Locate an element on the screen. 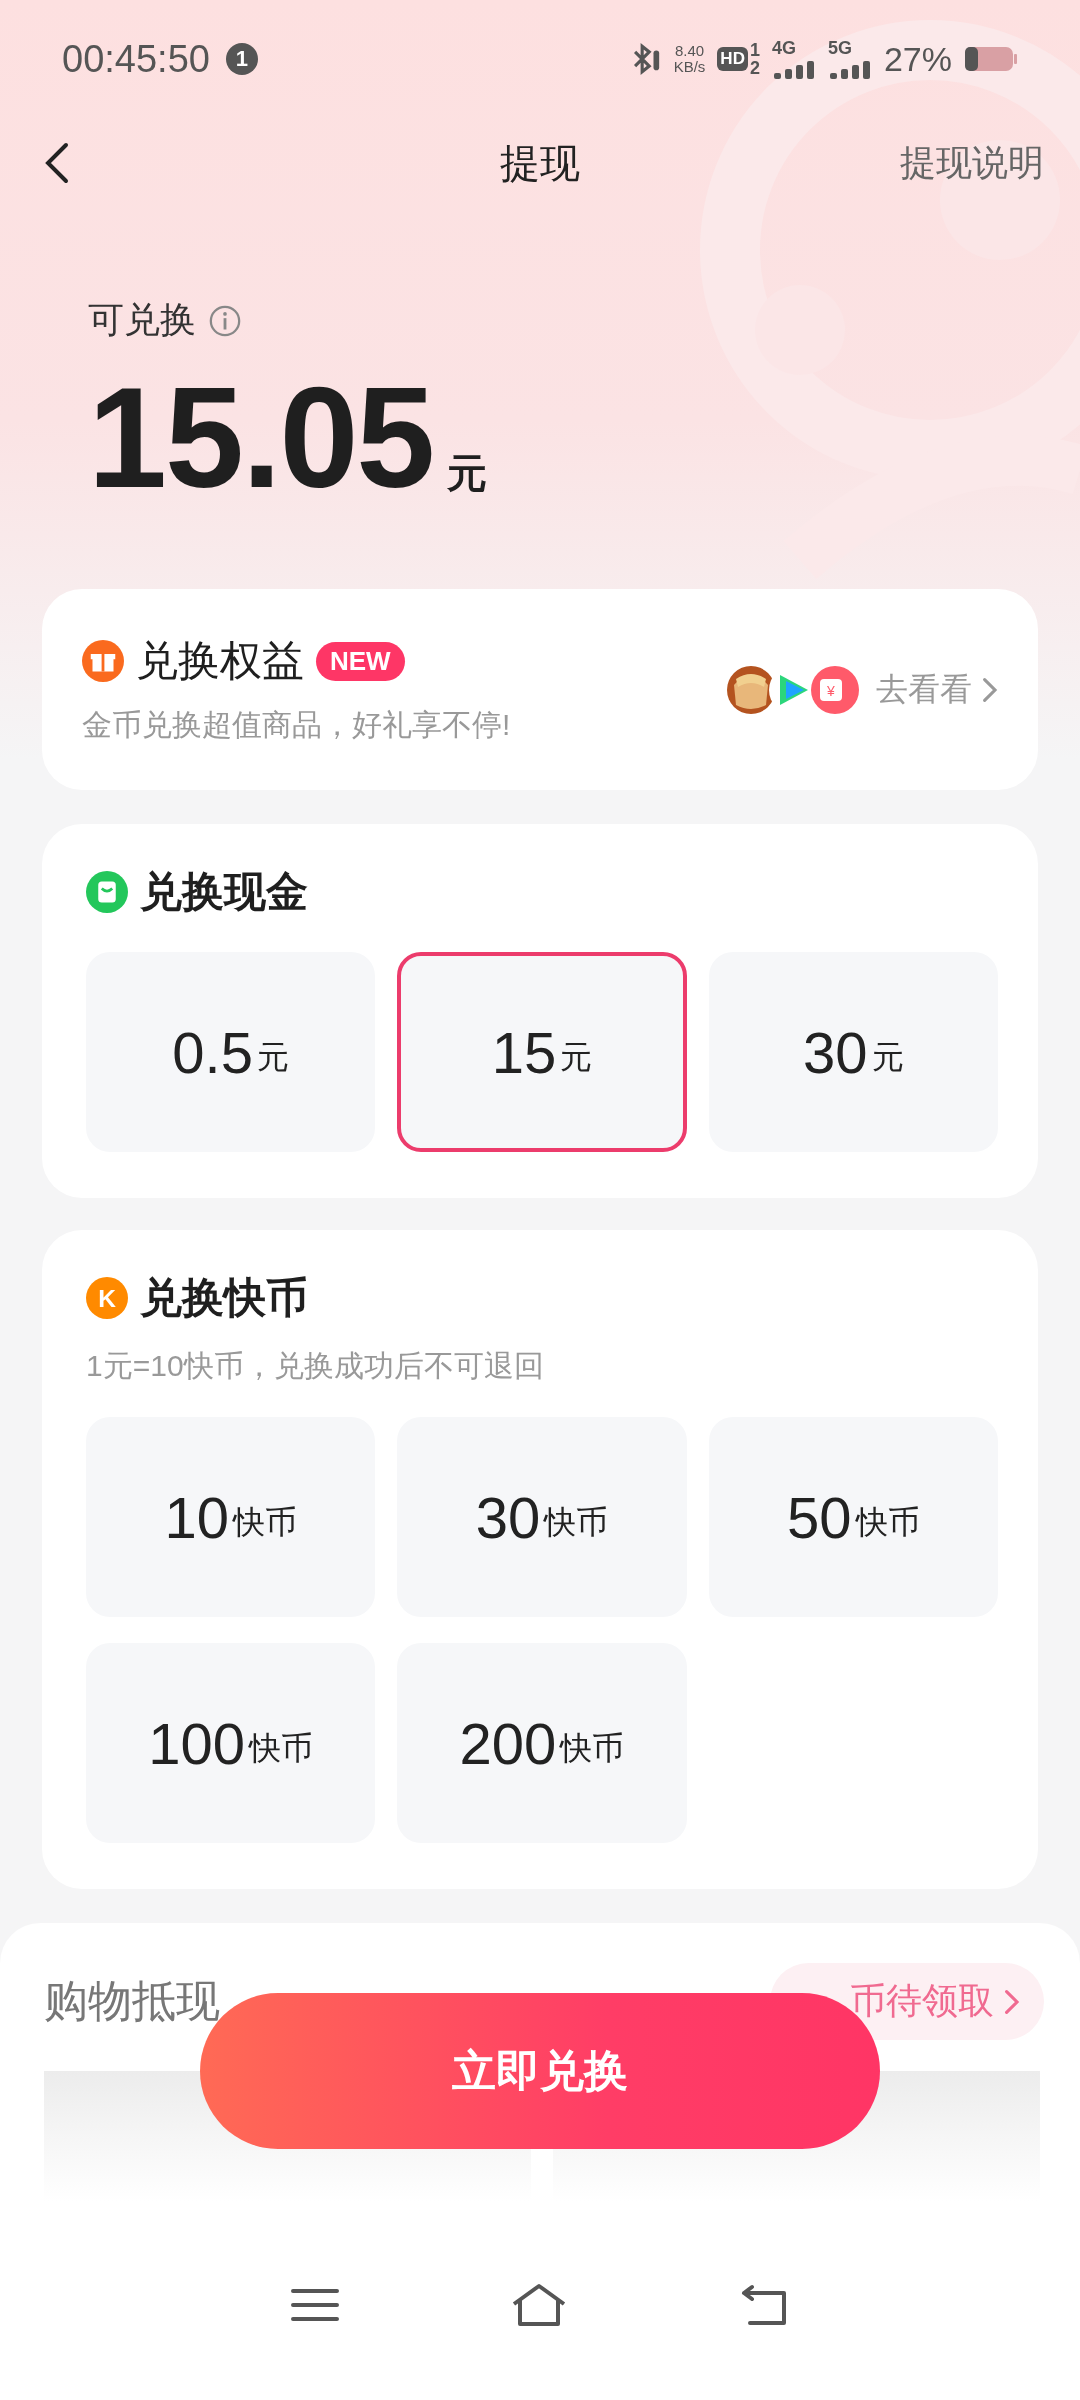 This screenshot has width=1080, height=2400. hd-badge: HD is located at coordinates (732, 59).